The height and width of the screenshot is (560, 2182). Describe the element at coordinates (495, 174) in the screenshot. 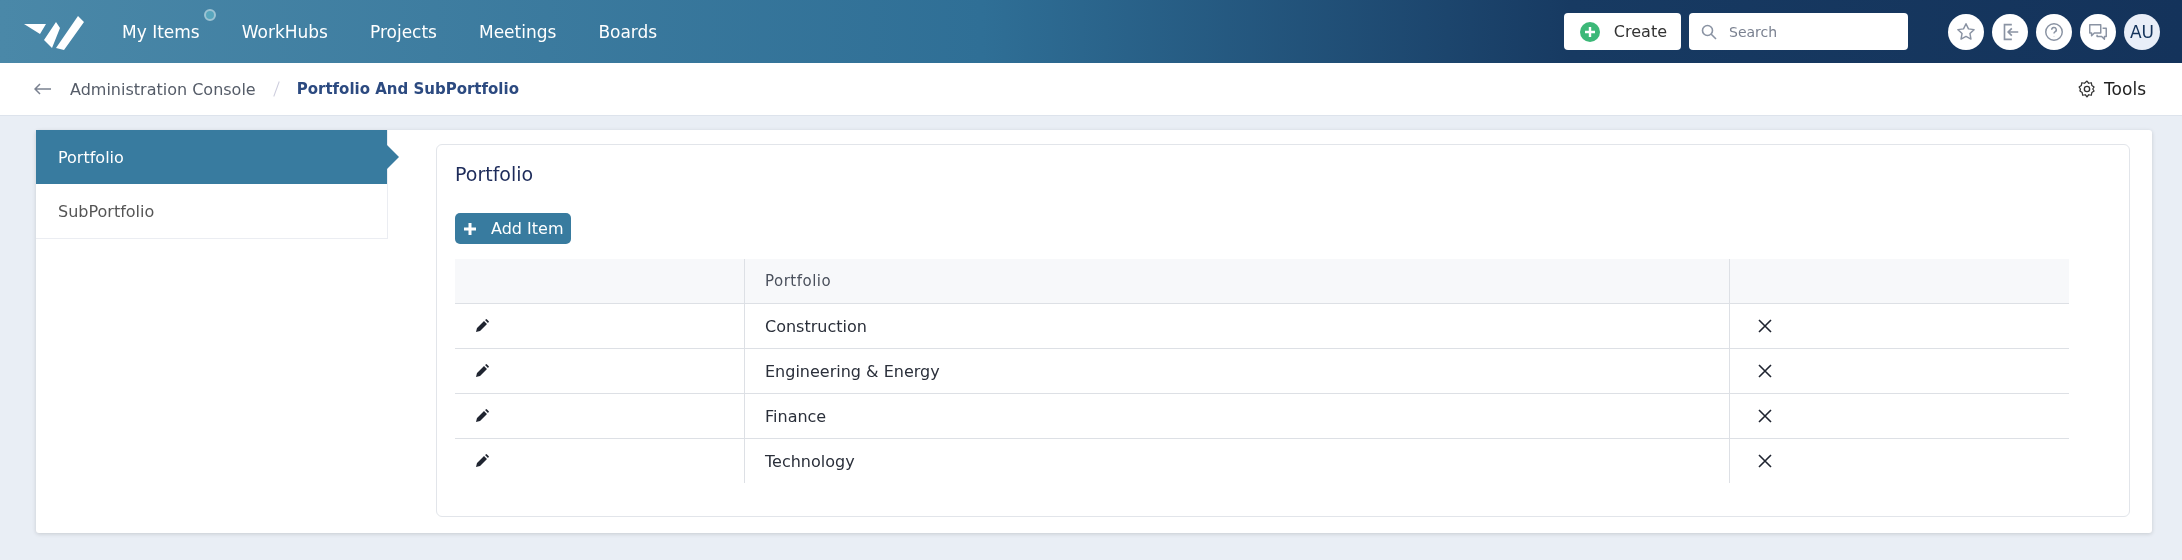

I see `panel-title: Portfolio` at that location.